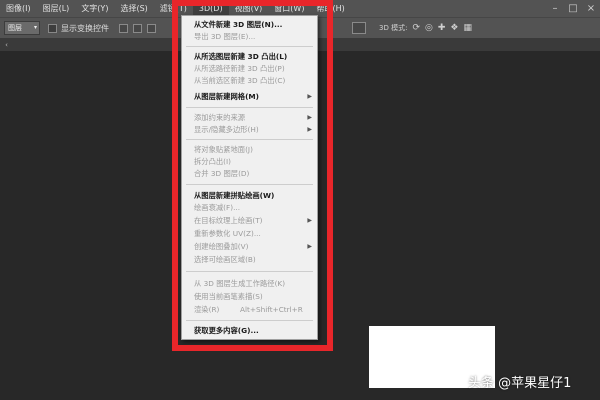 Image resolution: width=600 pixels, height=400 pixels. I want to click on menu-item-label: 选择可绘画区域(B), so click(225, 259).